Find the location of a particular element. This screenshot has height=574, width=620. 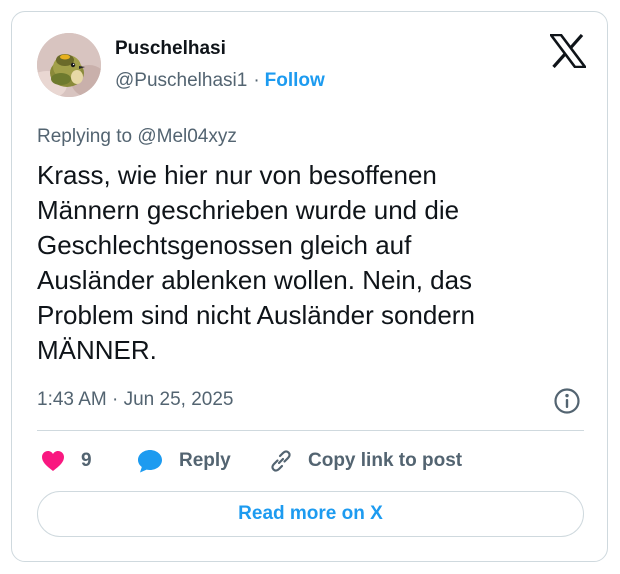

read-more-button: Read more on X is located at coordinates (310, 514).